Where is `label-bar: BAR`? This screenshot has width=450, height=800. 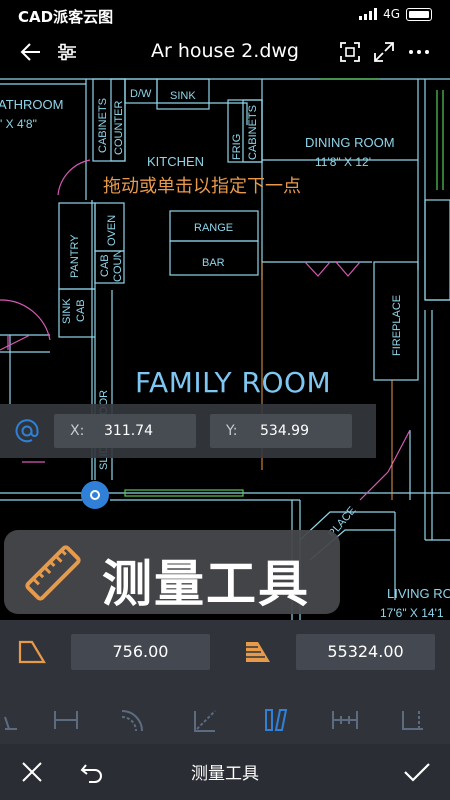 label-bar: BAR is located at coordinates (213, 263).